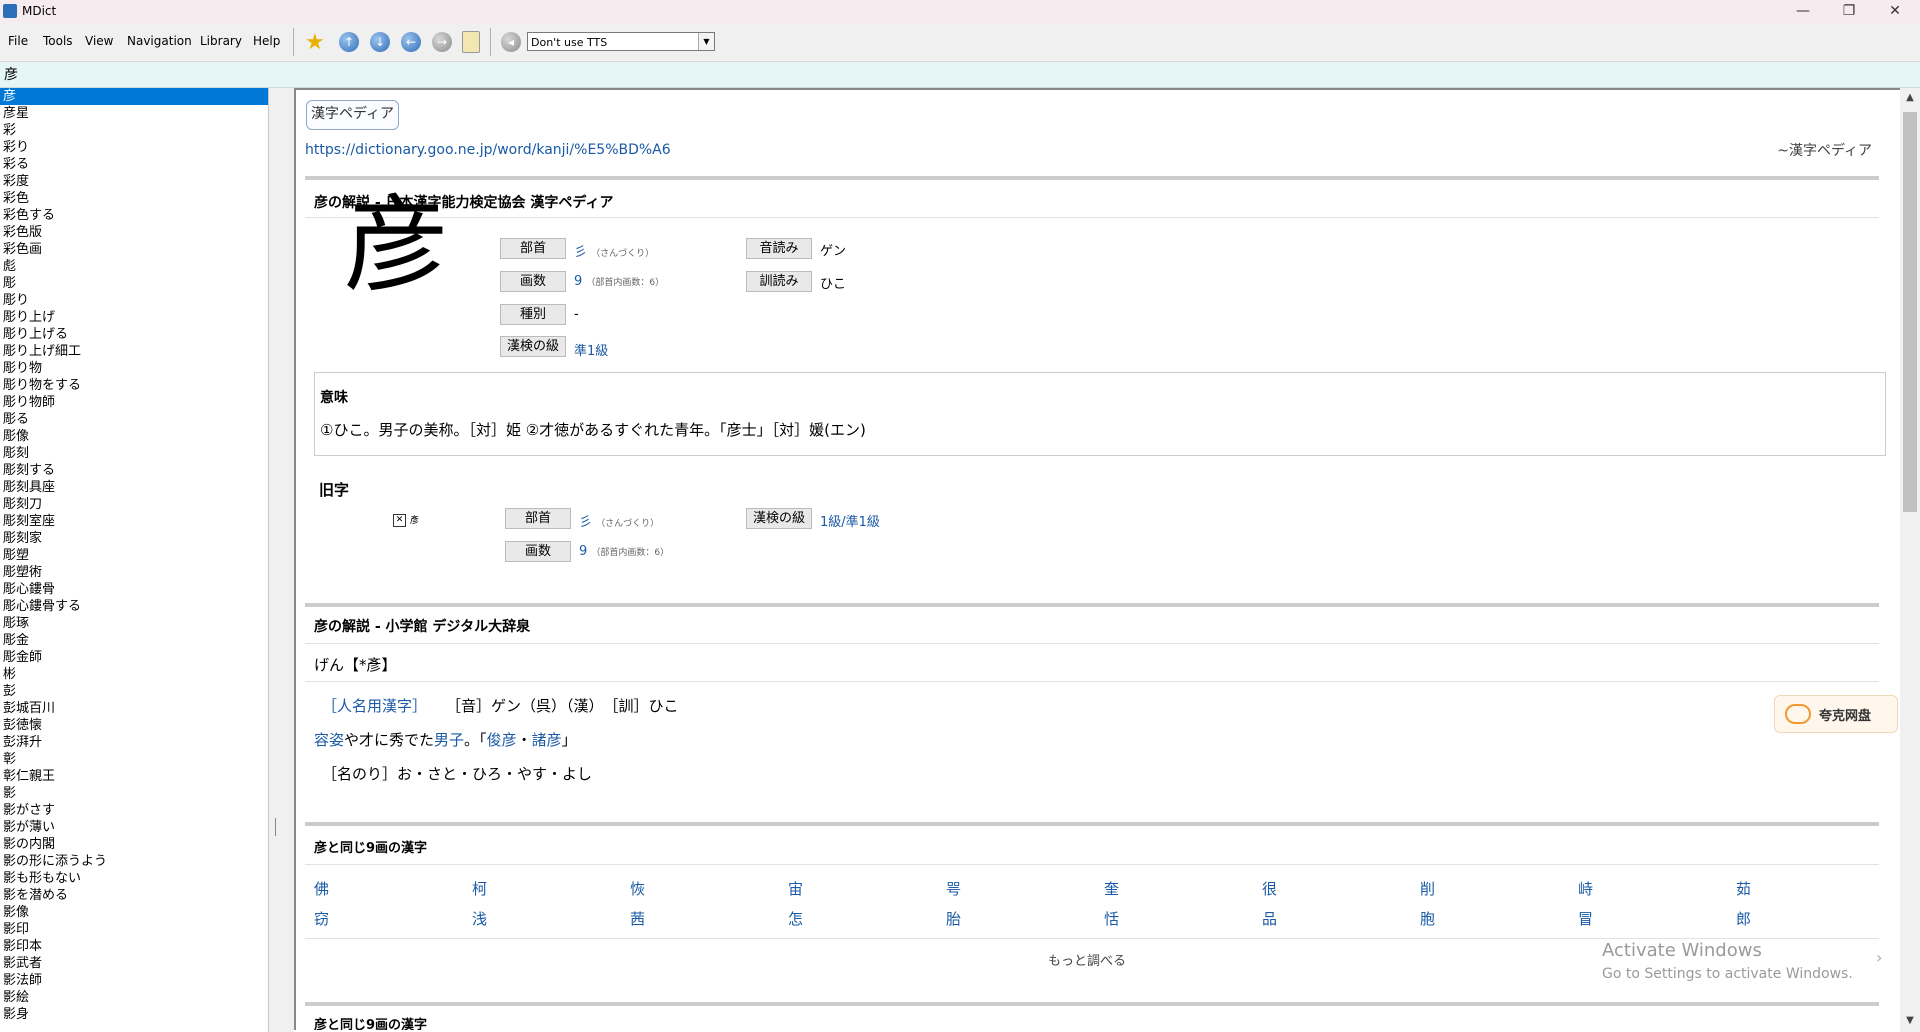 The width and height of the screenshot is (1920, 1032). I want to click on list-item: 彪, so click(134, 266).